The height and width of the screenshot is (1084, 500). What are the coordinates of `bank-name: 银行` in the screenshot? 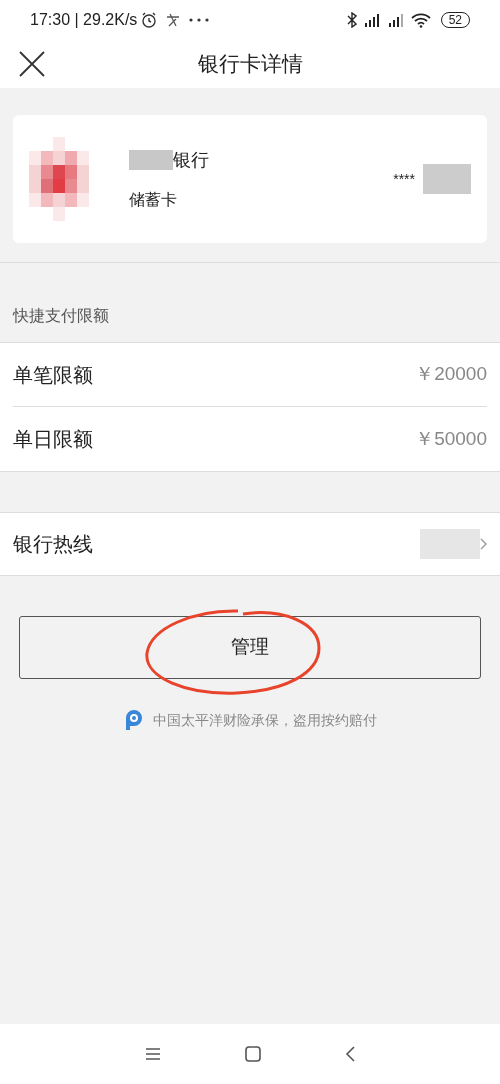 It's located at (191, 160).